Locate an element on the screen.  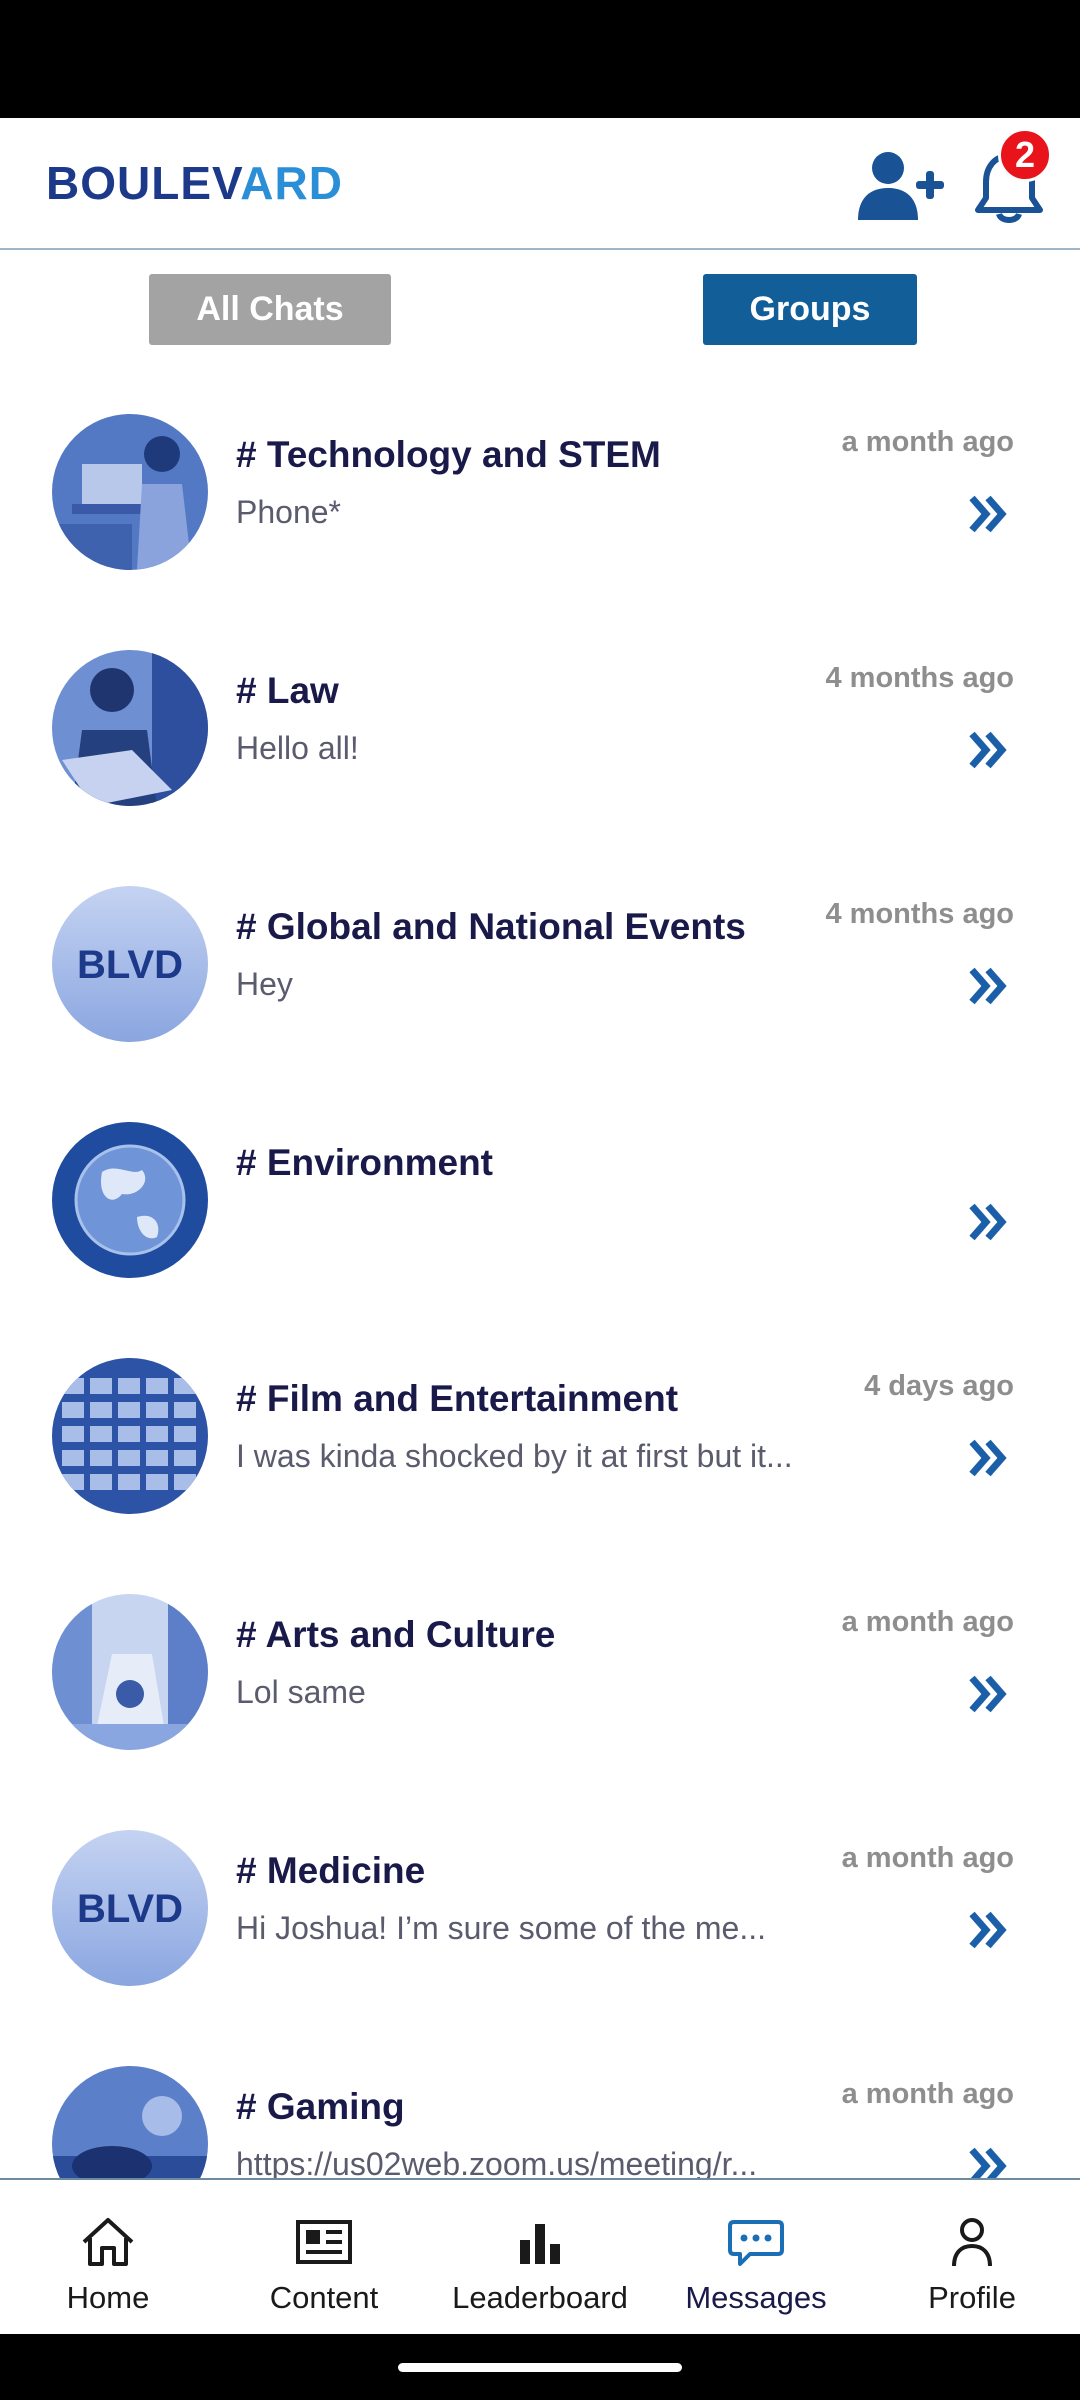
group-row-environment: # Environment is located at coordinates (540, 1224).